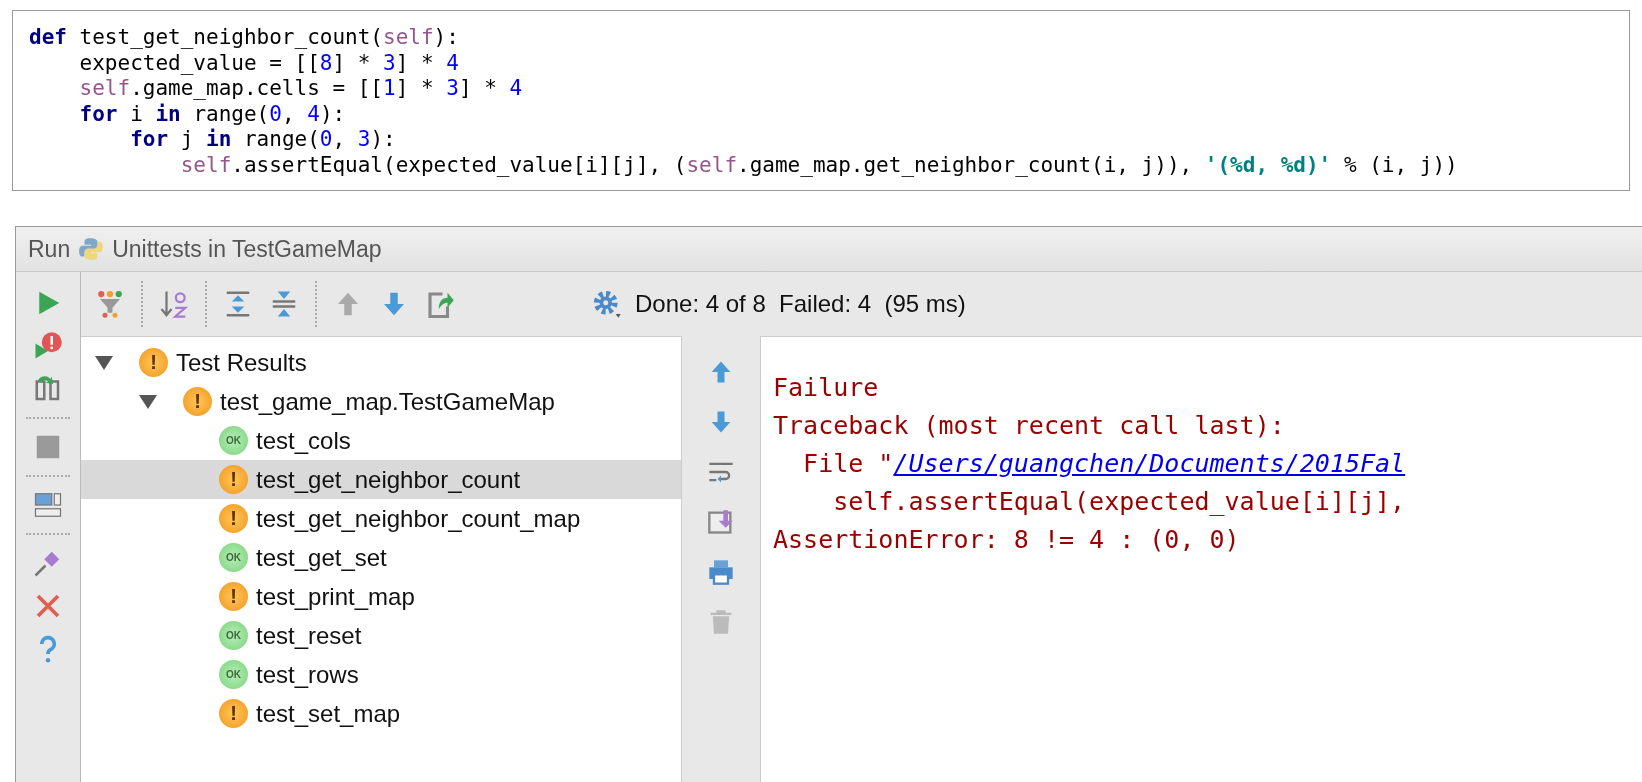 This screenshot has height=782, width=1642. What do you see at coordinates (269, 63) in the screenshot?
I see `code-line: expected_value = [[8] * 3] * 4` at bounding box center [269, 63].